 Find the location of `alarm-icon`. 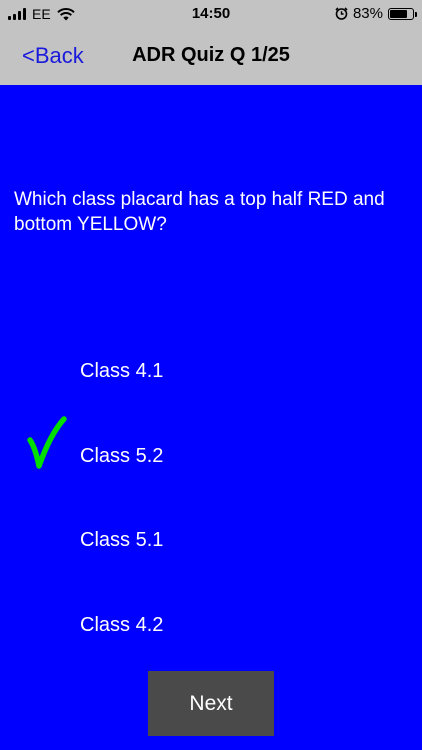

alarm-icon is located at coordinates (341, 13).